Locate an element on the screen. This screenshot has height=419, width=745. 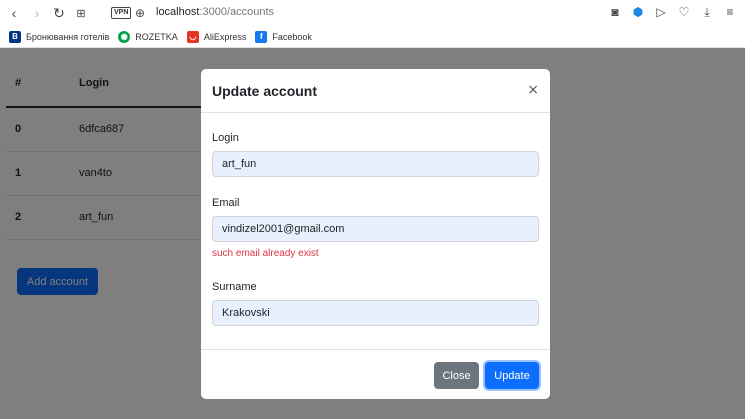
tabs-grid-icon: ⊞ is located at coordinates (81, 13).